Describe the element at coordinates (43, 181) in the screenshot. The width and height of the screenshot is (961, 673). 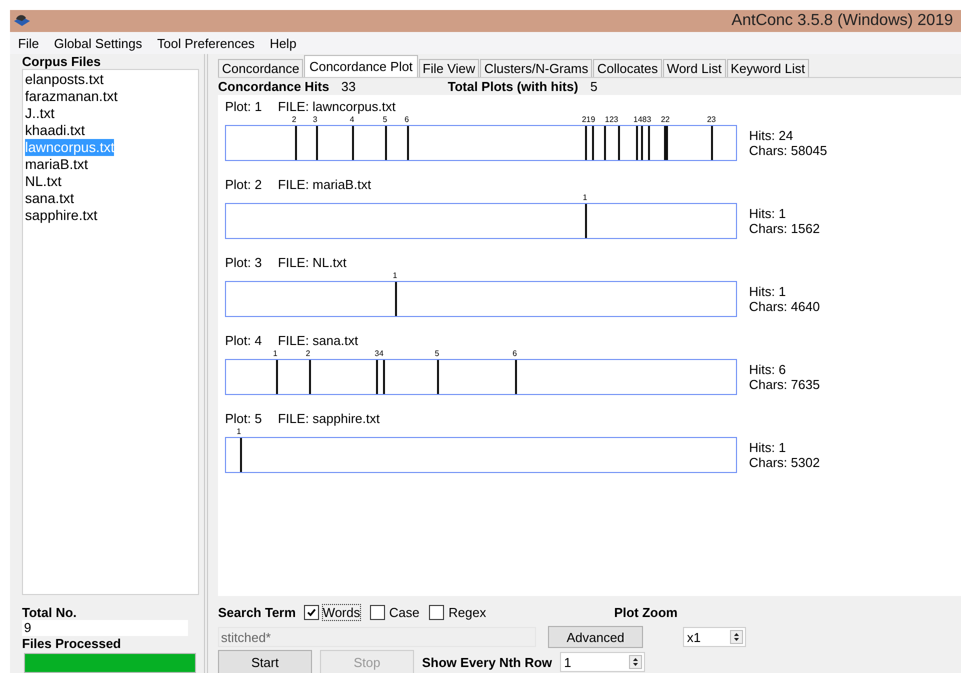
I see `corpus-file-name: NL.txt` at that location.